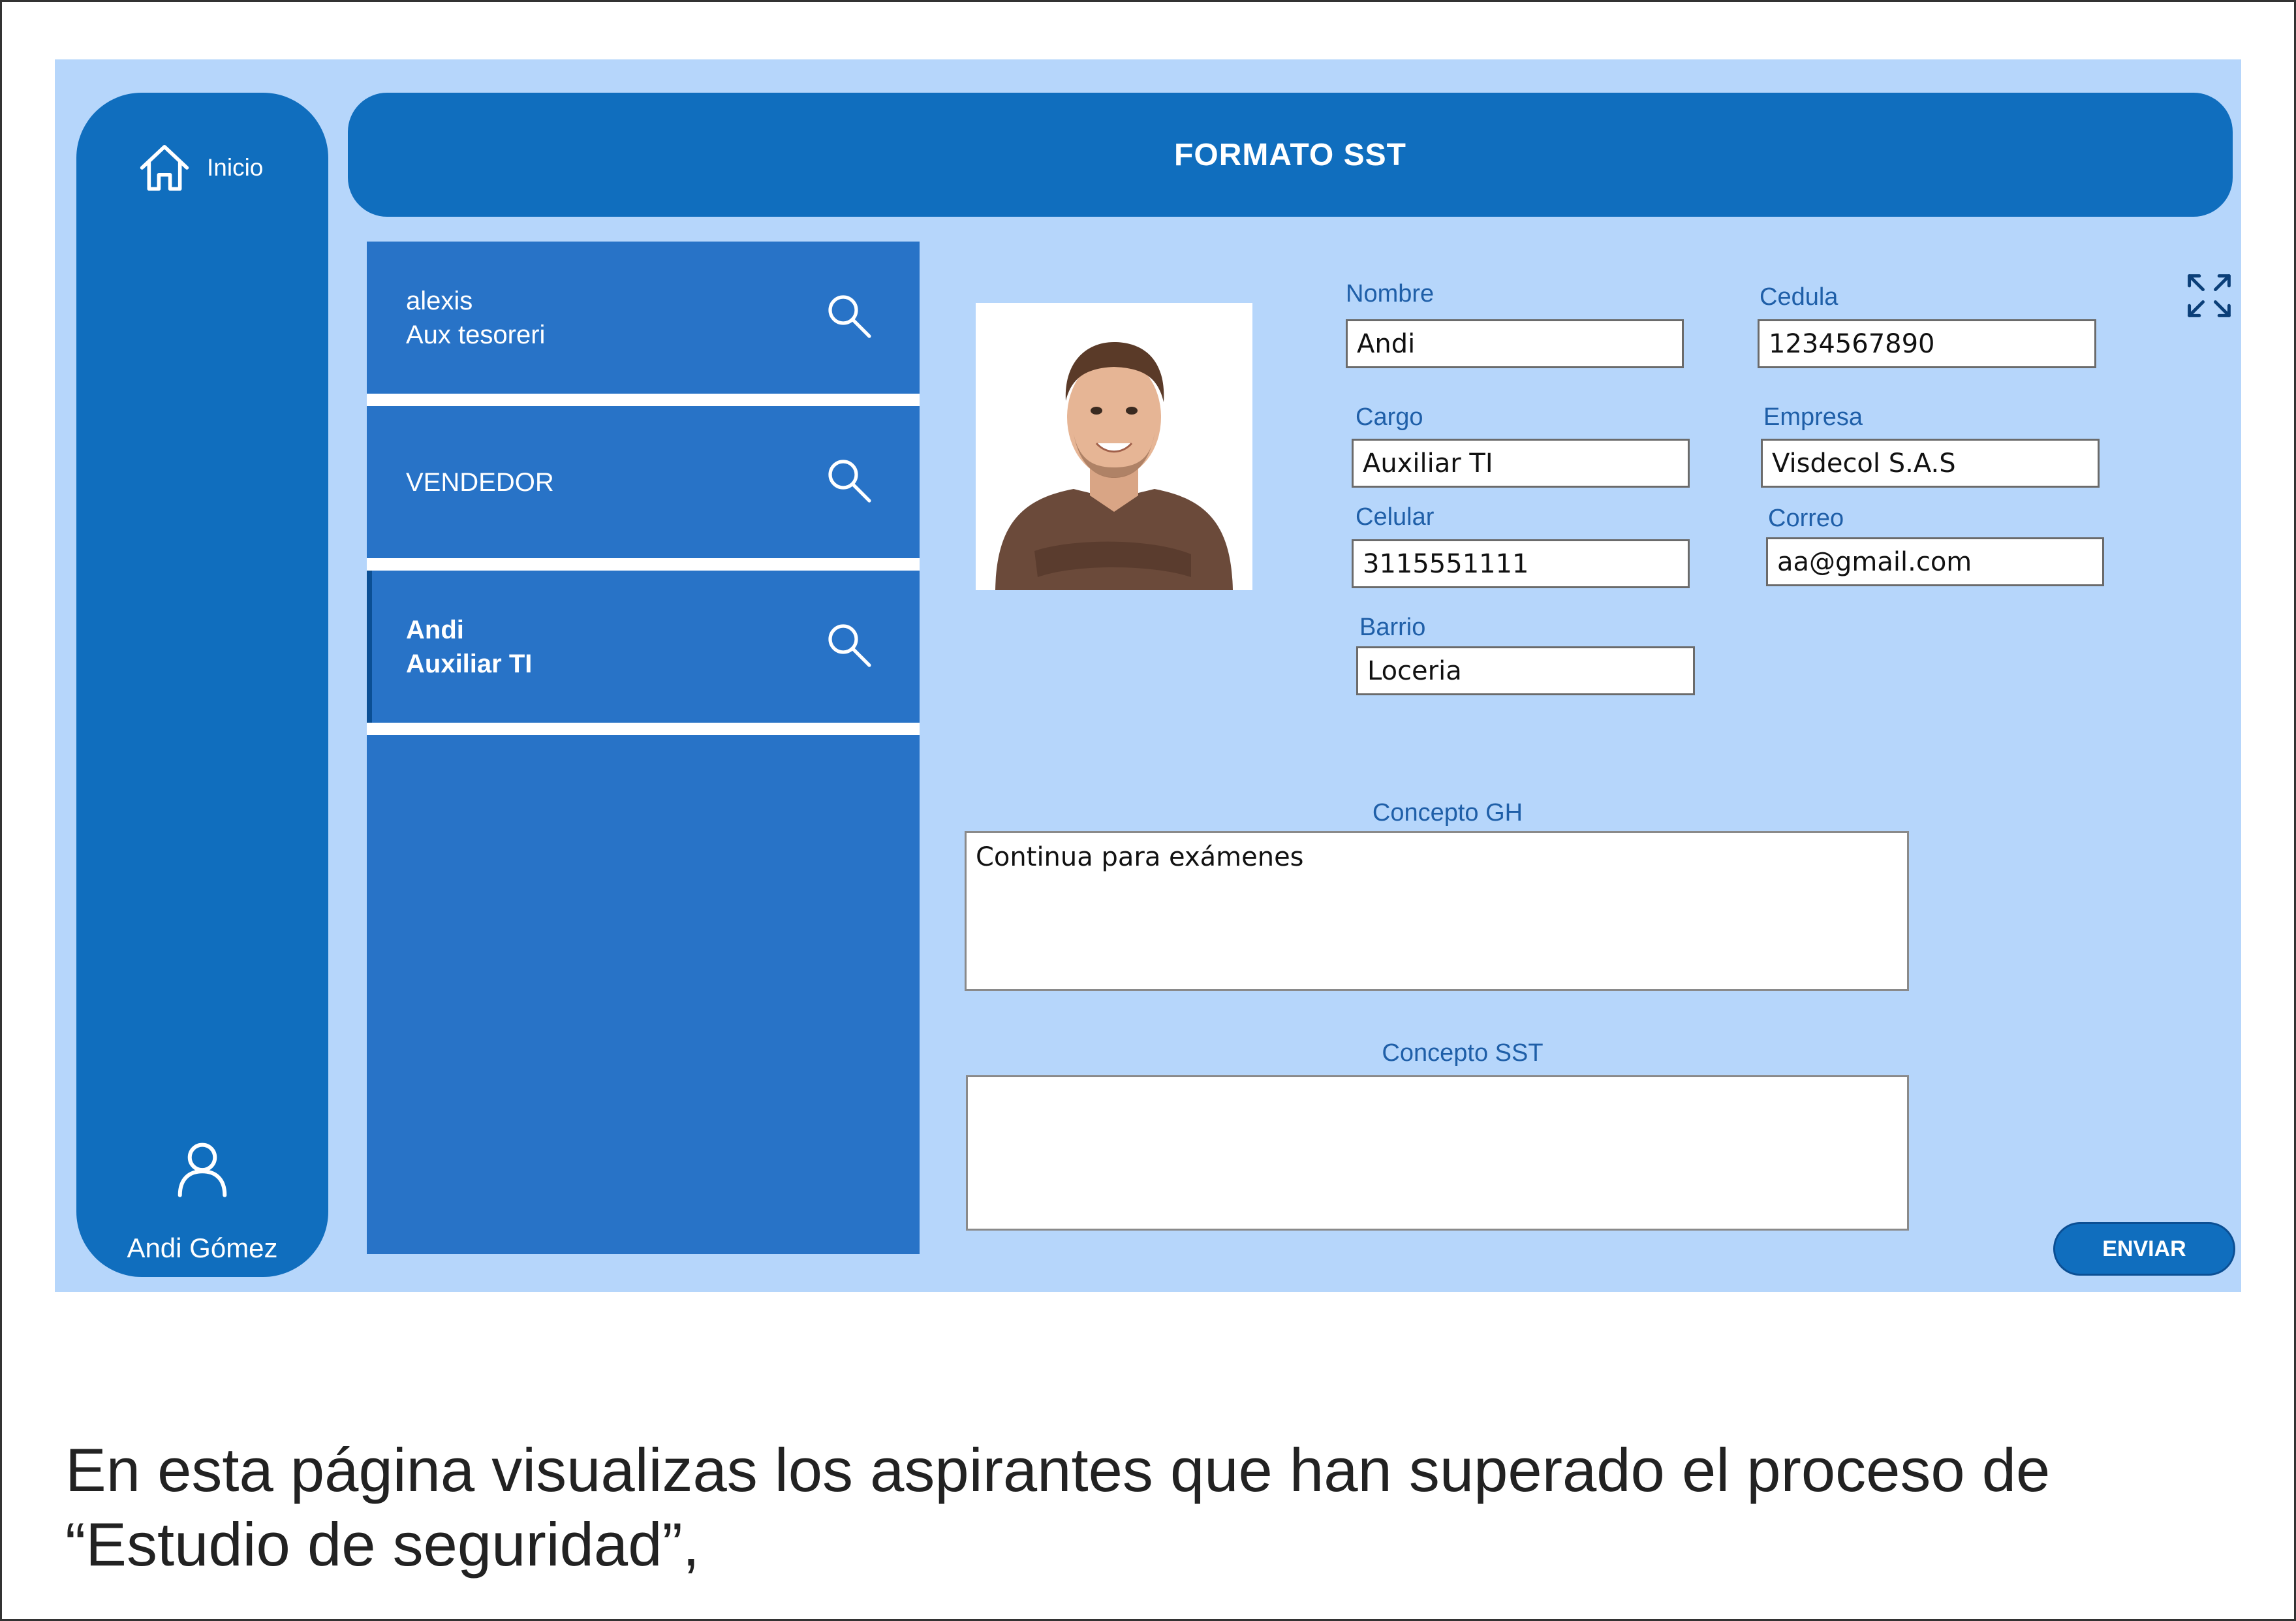 The width and height of the screenshot is (2296, 1621). I want to click on user-icon, so click(202, 1168).